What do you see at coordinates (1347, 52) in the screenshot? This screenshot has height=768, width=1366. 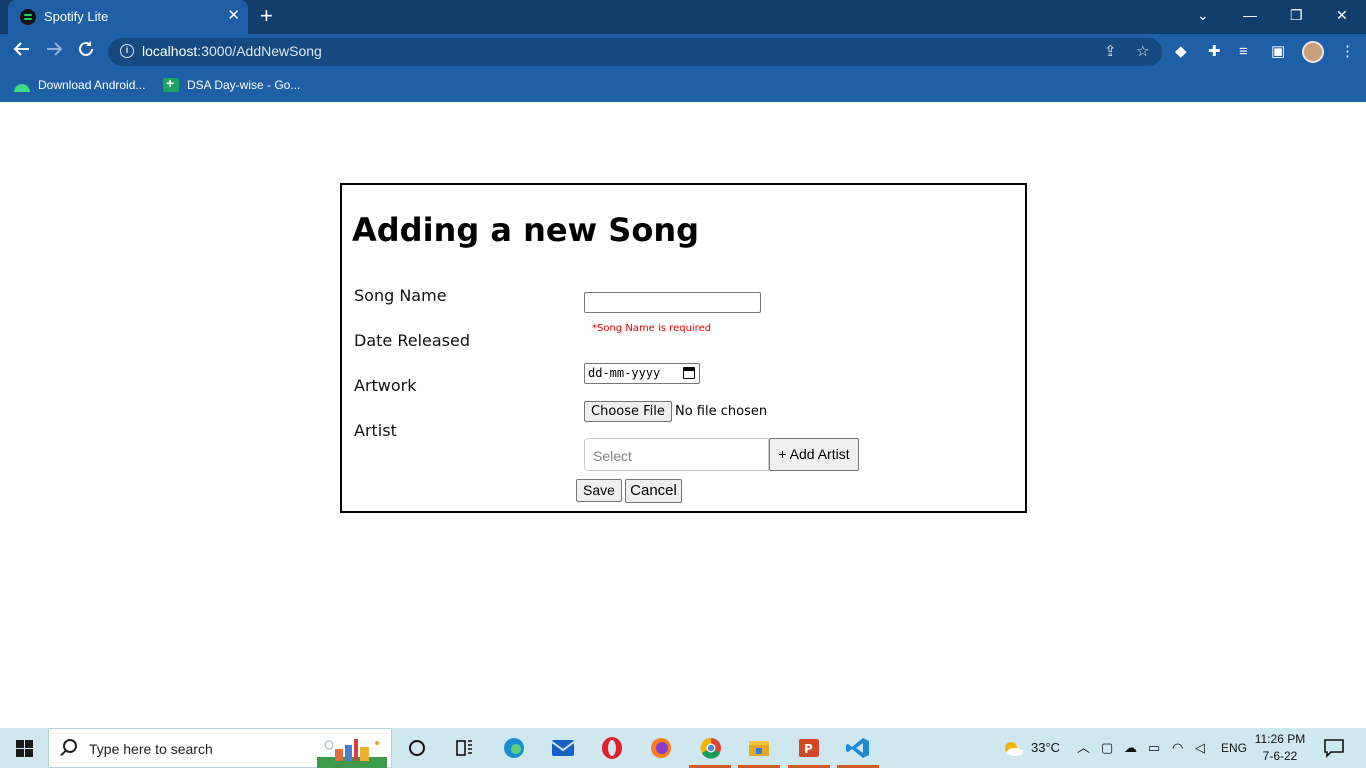 I see `menu-kebab-icon: ⋮` at bounding box center [1347, 52].